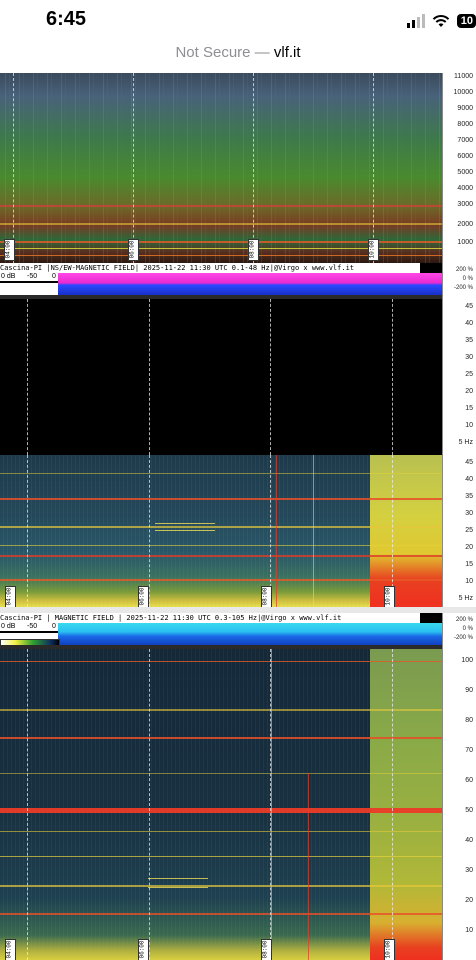  I want to click on scale-tick-label: 0 %, so click(467, 279).